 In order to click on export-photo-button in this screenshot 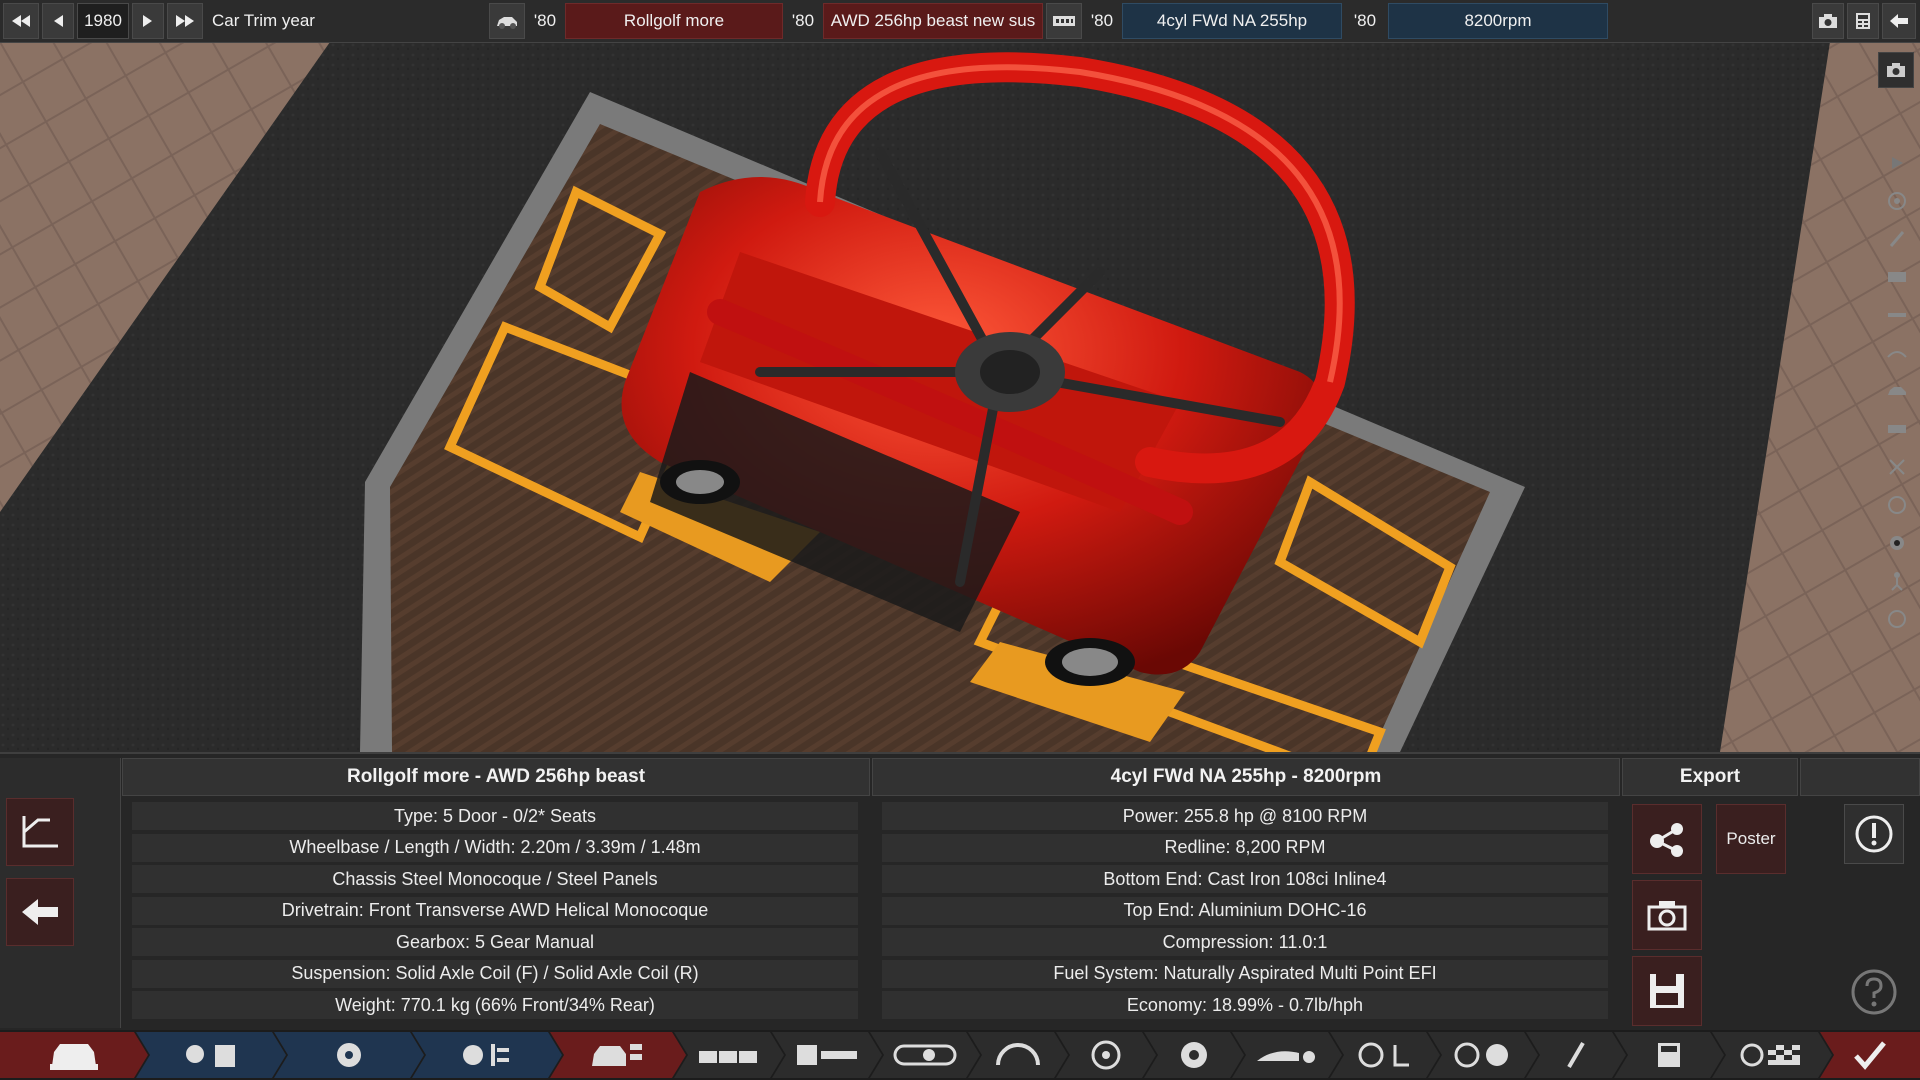, I will do `click(1667, 915)`.